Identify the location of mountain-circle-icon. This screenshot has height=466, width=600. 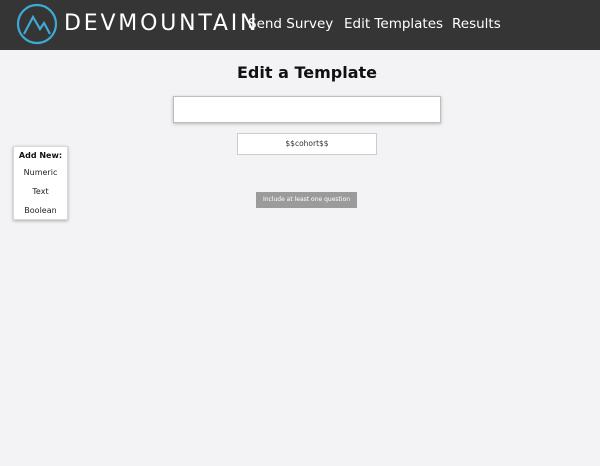
(37, 24).